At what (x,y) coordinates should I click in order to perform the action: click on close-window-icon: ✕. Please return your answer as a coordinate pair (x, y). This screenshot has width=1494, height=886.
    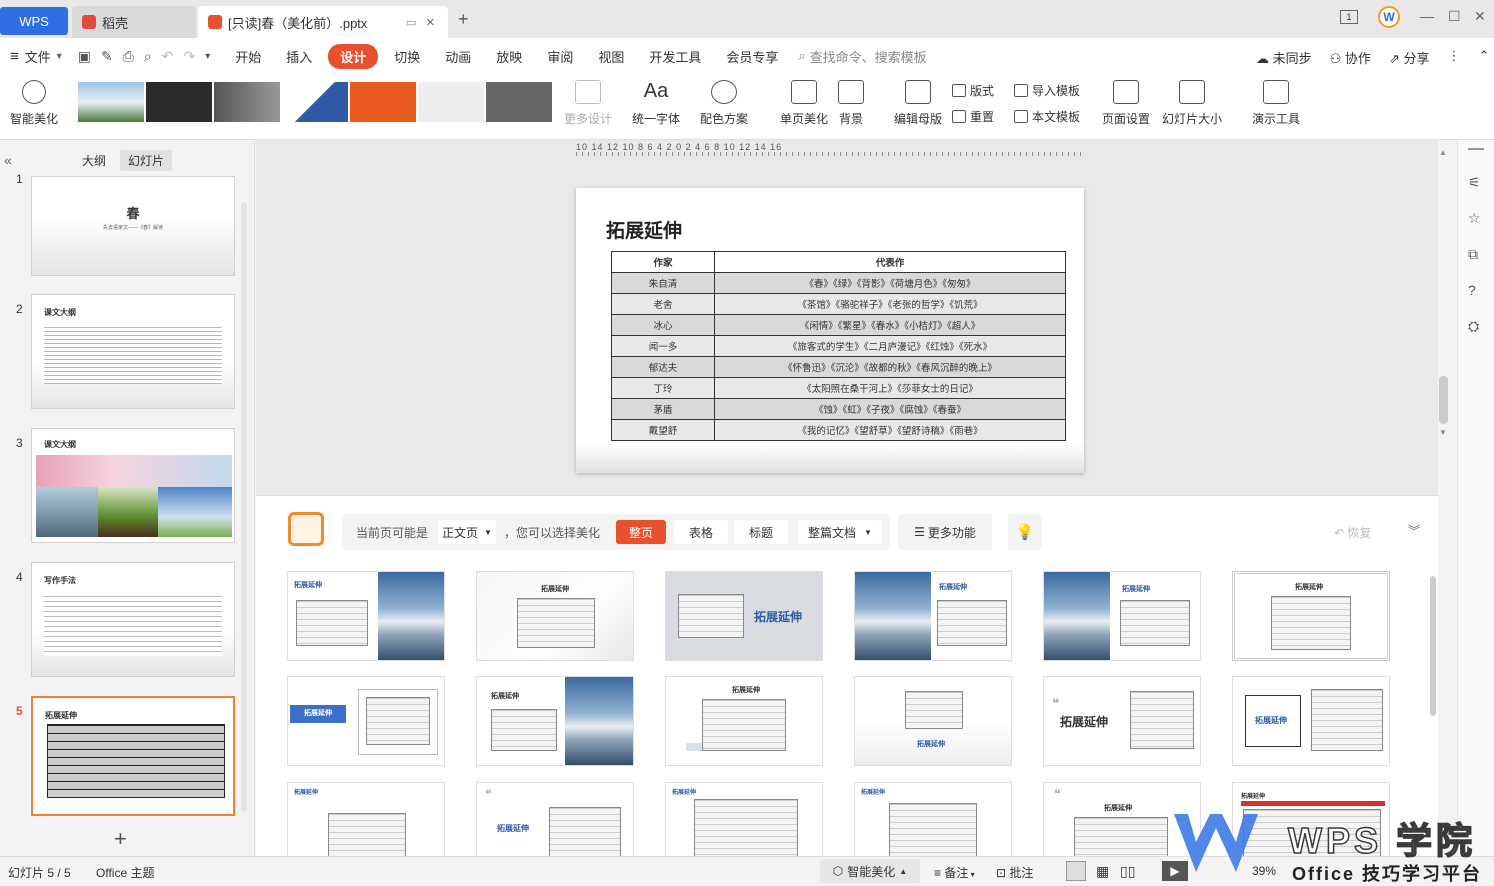
    Looking at the image, I should click on (1480, 16).